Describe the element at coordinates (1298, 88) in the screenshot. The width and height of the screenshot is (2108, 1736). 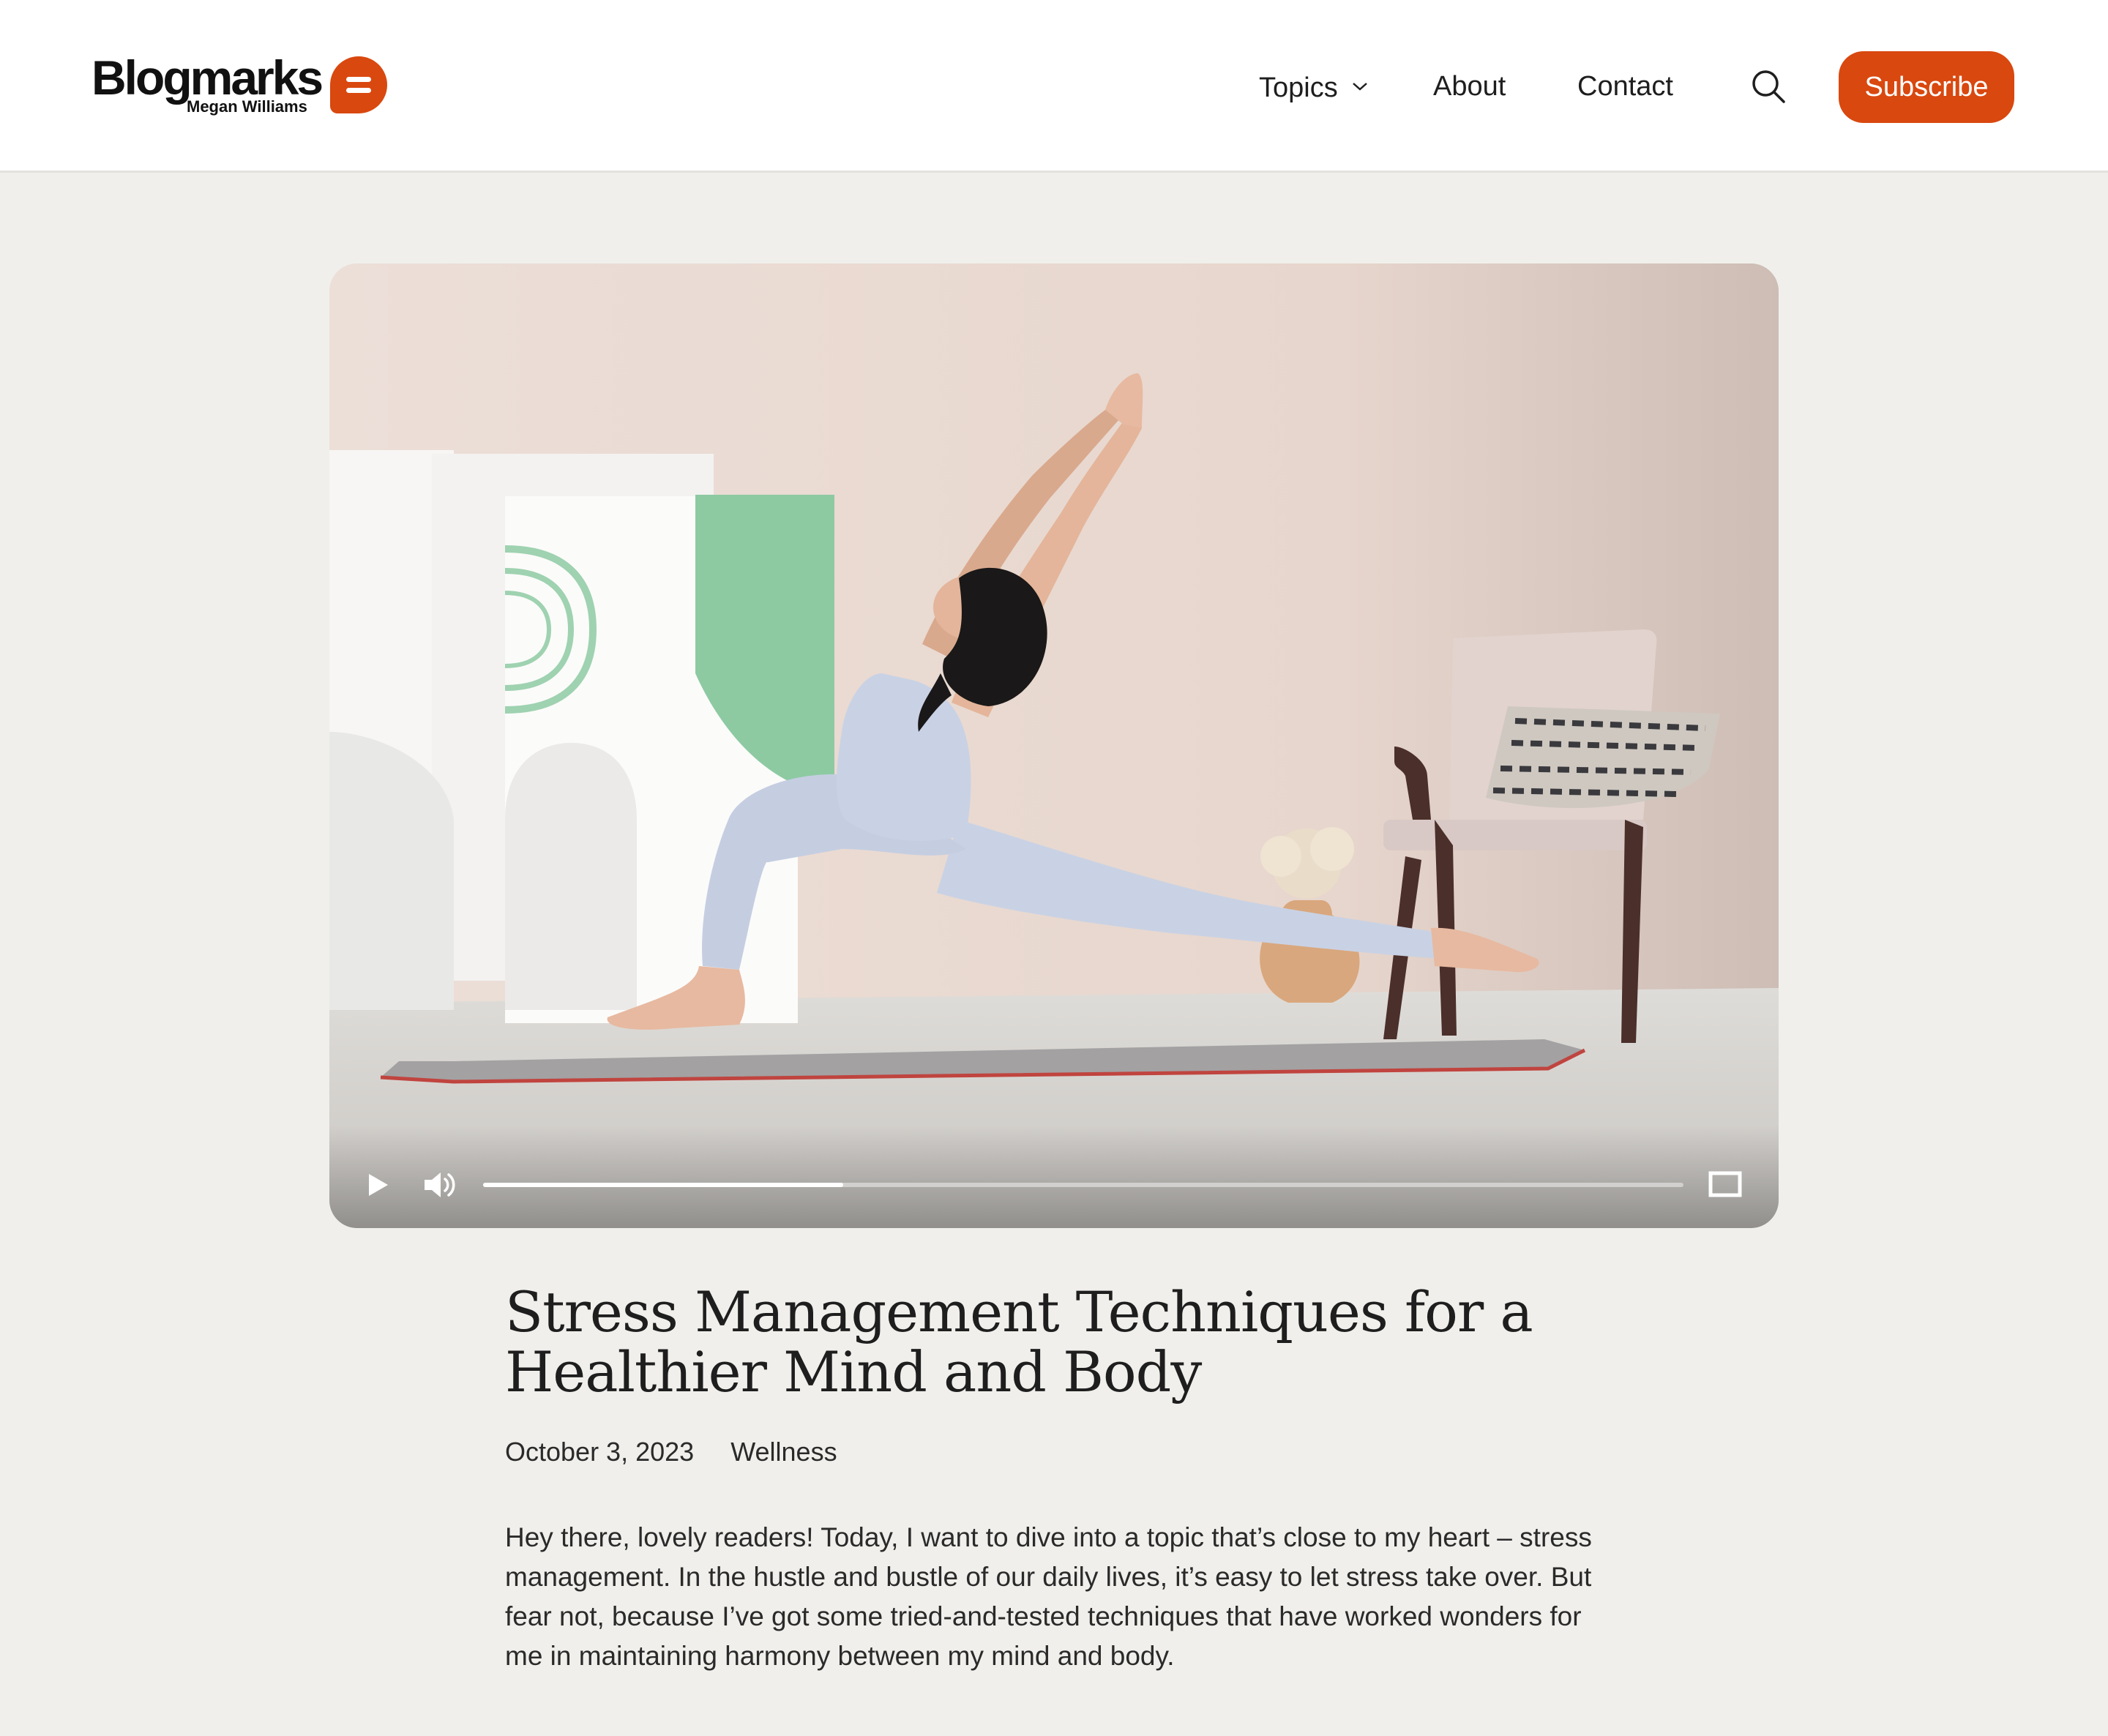
I see `nav-topics-label: Topics` at that location.